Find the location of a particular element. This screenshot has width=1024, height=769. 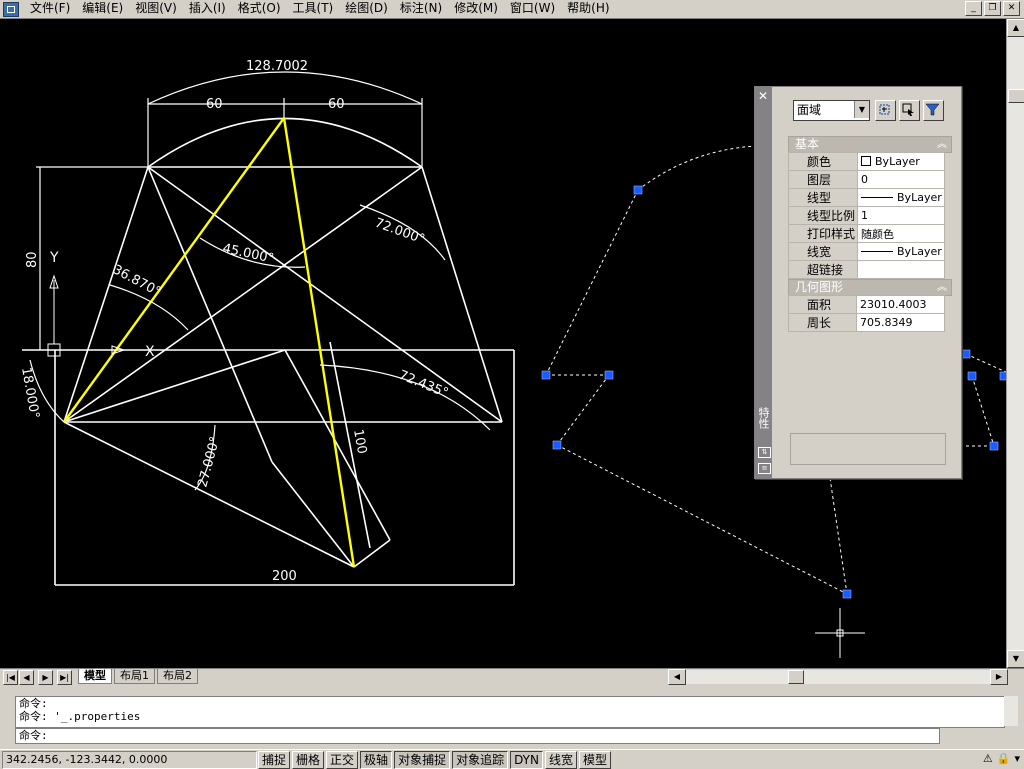

prop-row-area: 面积 23010.4003 is located at coordinates (866, 304).